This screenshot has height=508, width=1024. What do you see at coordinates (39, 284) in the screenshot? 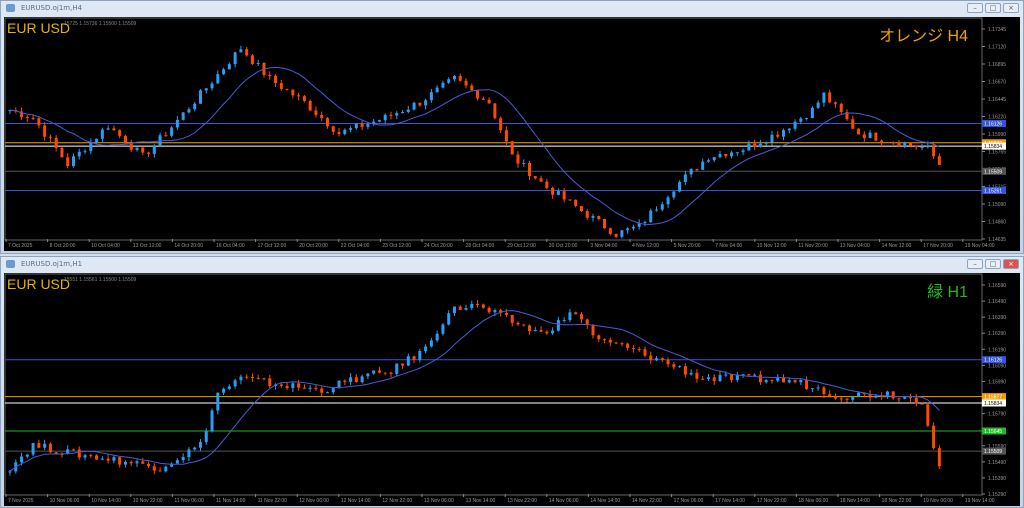
I see `symbol-label: EUR USD` at bounding box center [39, 284].